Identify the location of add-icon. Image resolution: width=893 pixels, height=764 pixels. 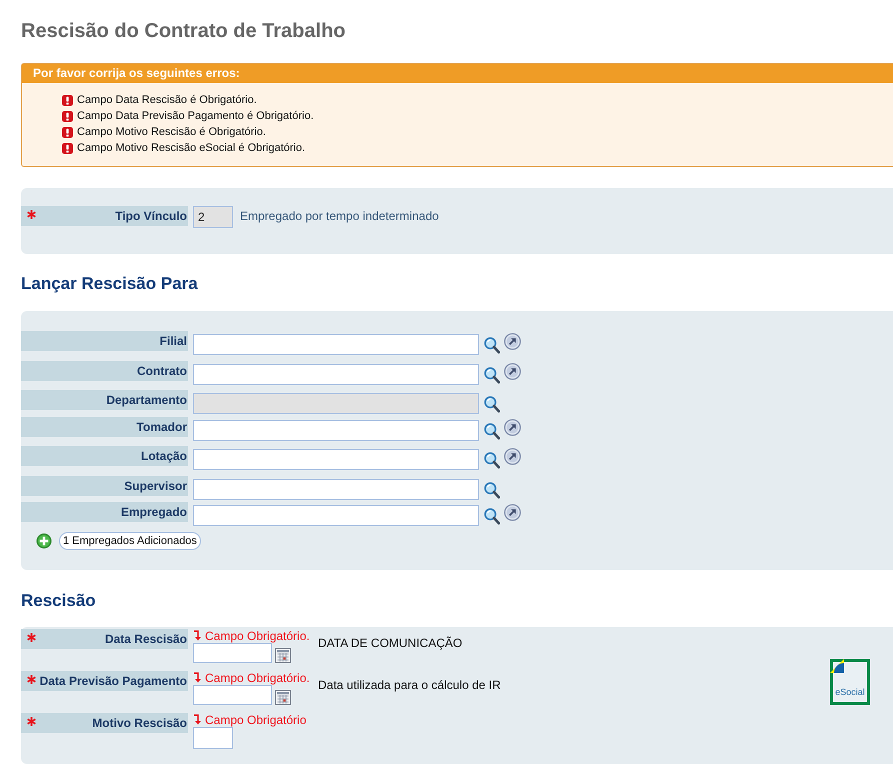
(44, 540).